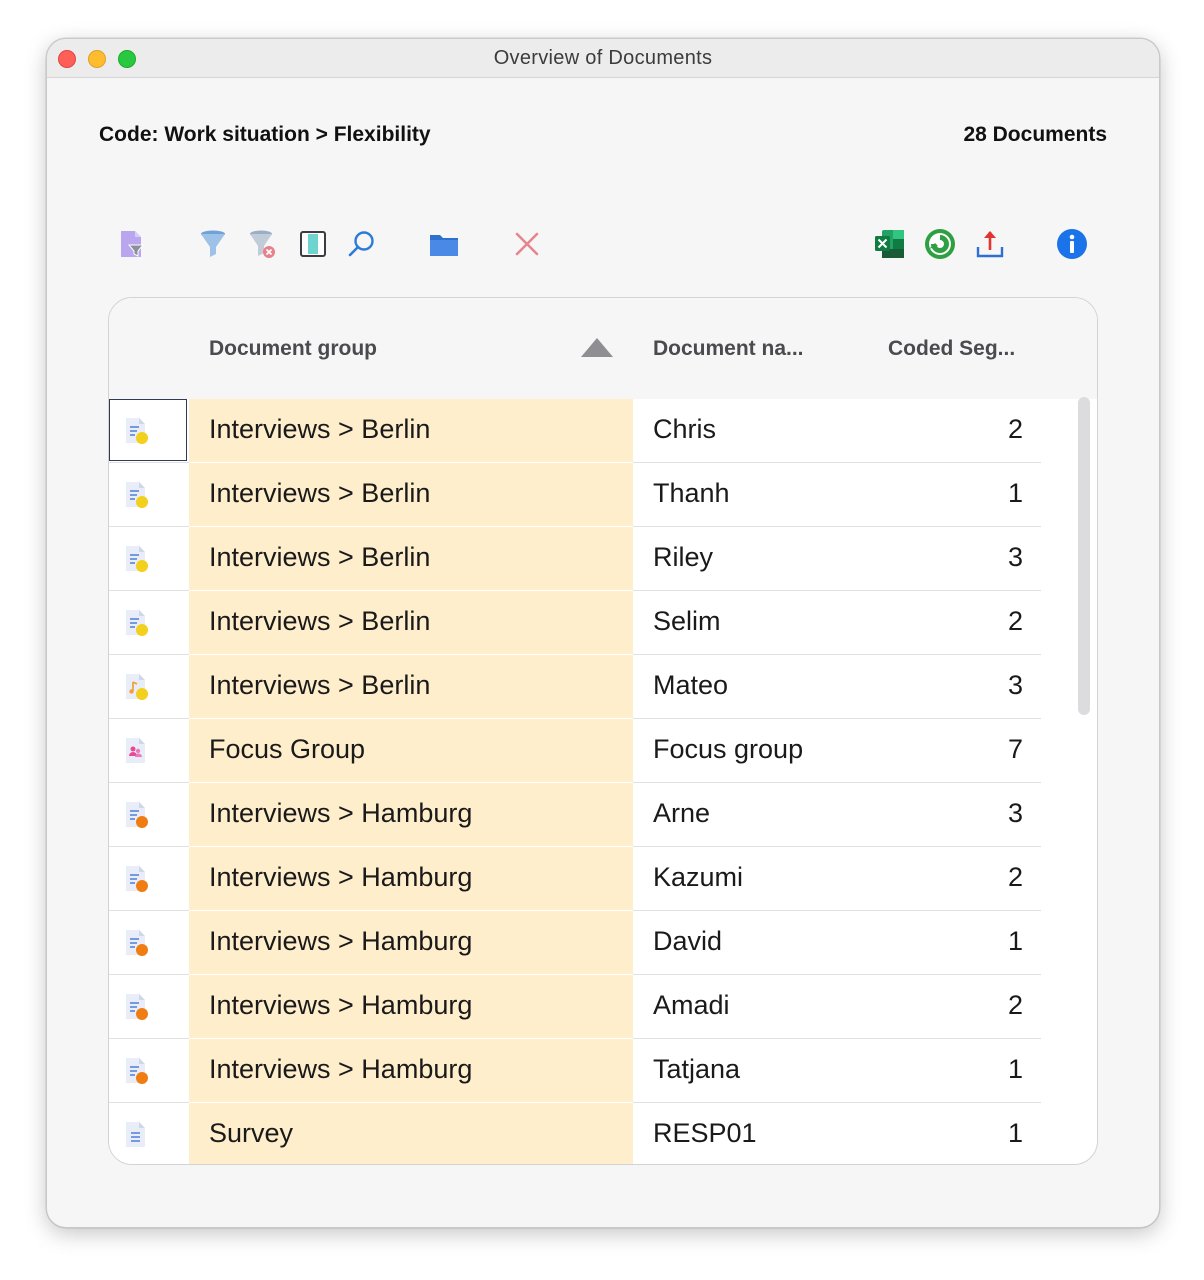  I want to click on table-row: Interviews > Hamburg Kazumi 2, so click(575, 879).